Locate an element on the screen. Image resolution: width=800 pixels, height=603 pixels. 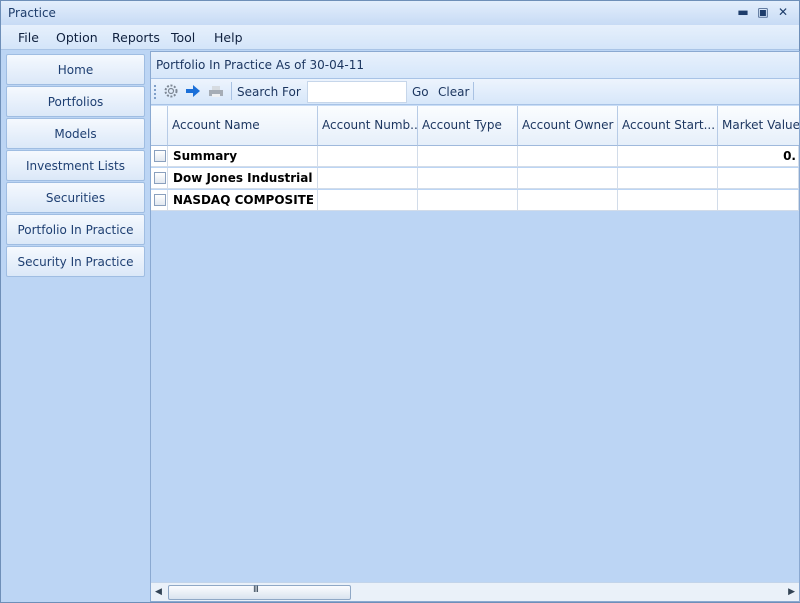
scrollbar-grip: III is located at coordinates (256, 590).